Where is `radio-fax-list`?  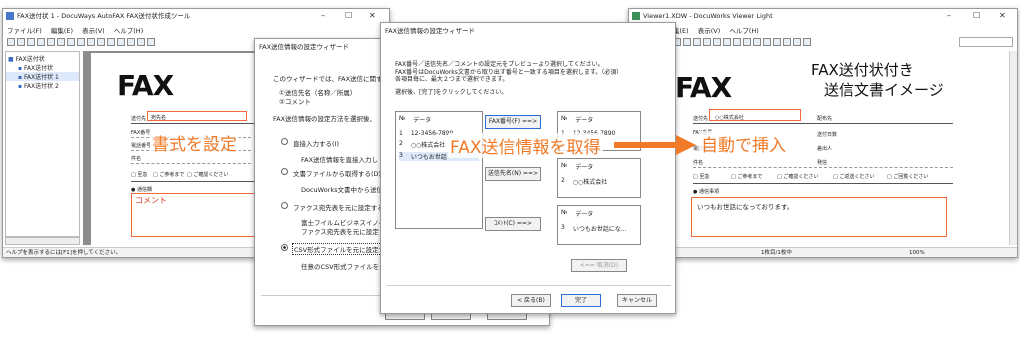 radio-fax-list is located at coordinates (284, 205).